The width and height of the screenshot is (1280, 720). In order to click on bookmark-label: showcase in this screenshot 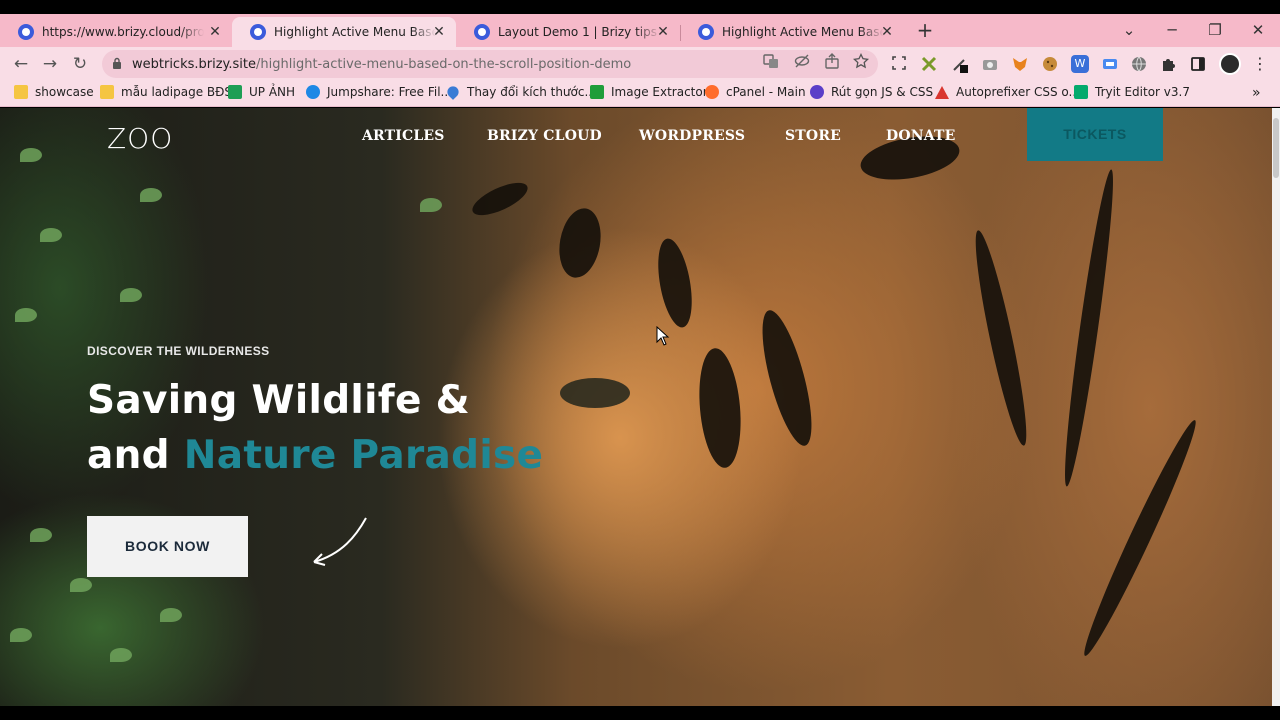, I will do `click(64, 92)`.